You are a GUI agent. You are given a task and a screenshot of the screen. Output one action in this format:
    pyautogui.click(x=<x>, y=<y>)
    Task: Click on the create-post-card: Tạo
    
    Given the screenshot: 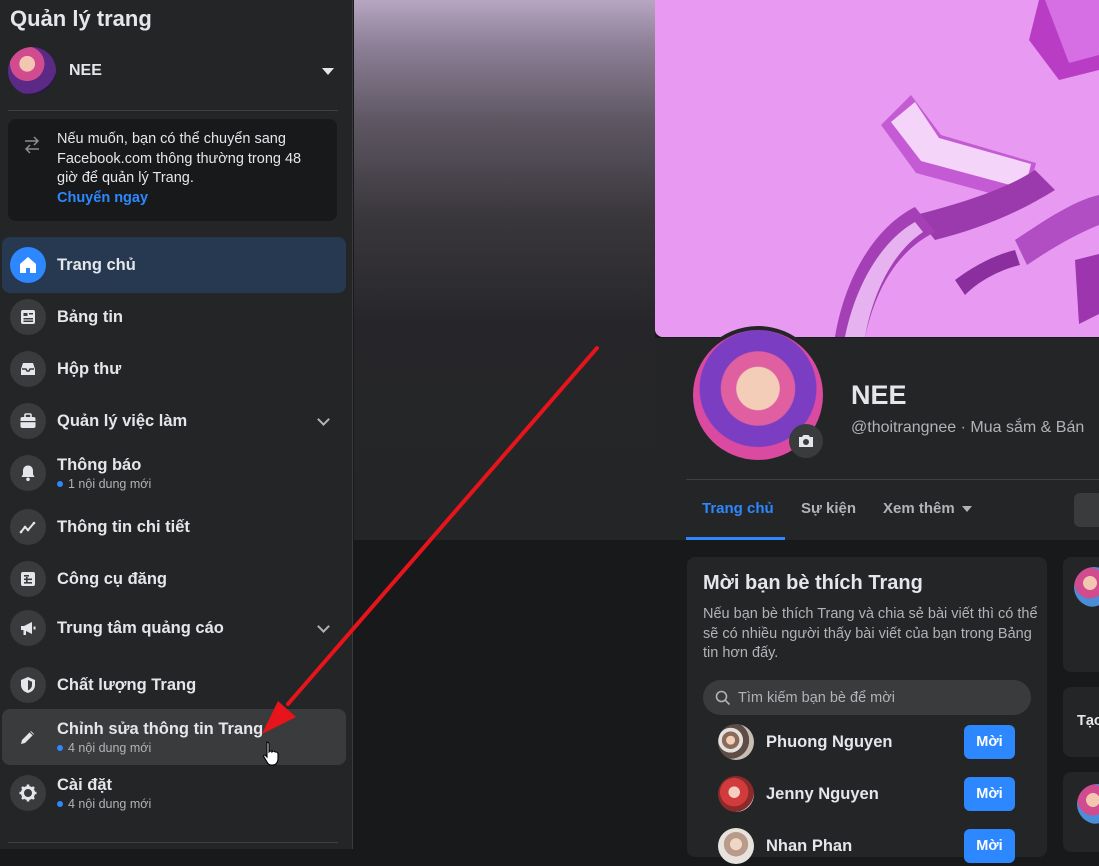 What is the action you would take?
    pyautogui.click(x=1081, y=722)
    